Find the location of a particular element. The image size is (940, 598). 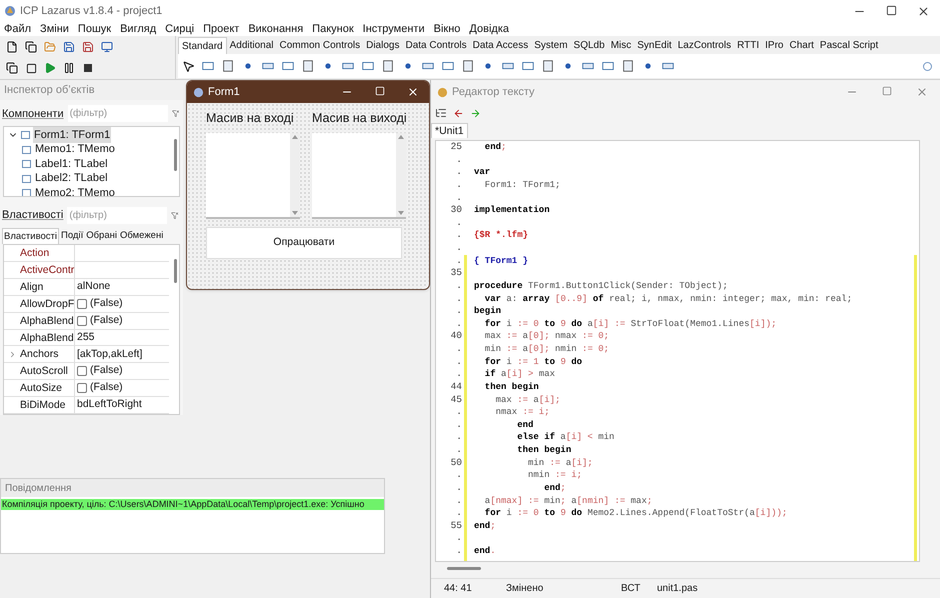

menu-item: Довідка is located at coordinates (489, 29).